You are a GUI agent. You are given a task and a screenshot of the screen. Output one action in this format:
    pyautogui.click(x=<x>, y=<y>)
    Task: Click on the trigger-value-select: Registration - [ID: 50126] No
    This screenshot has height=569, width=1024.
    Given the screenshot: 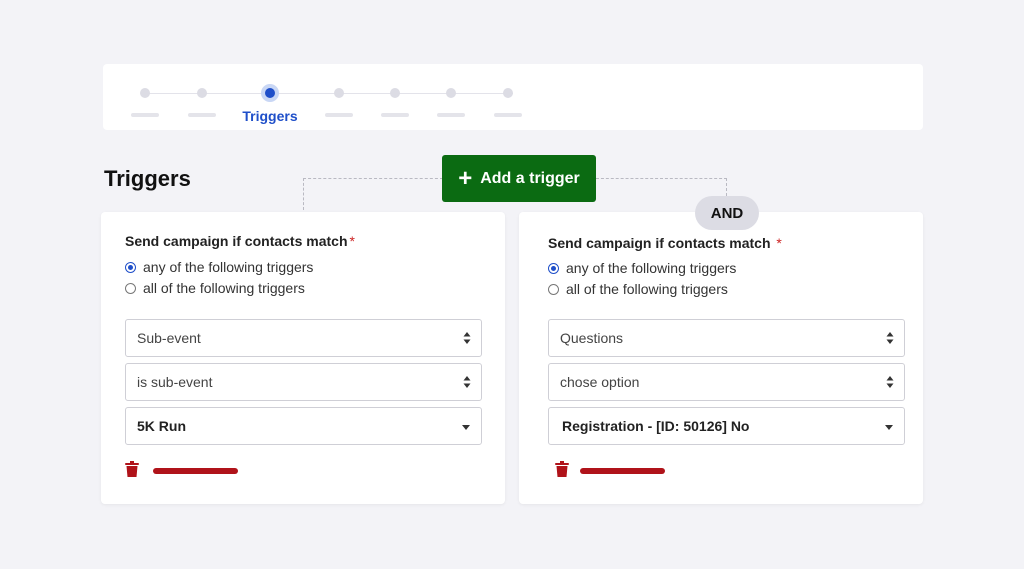 What is the action you would take?
    pyautogui.click(x=726, y=426)
    